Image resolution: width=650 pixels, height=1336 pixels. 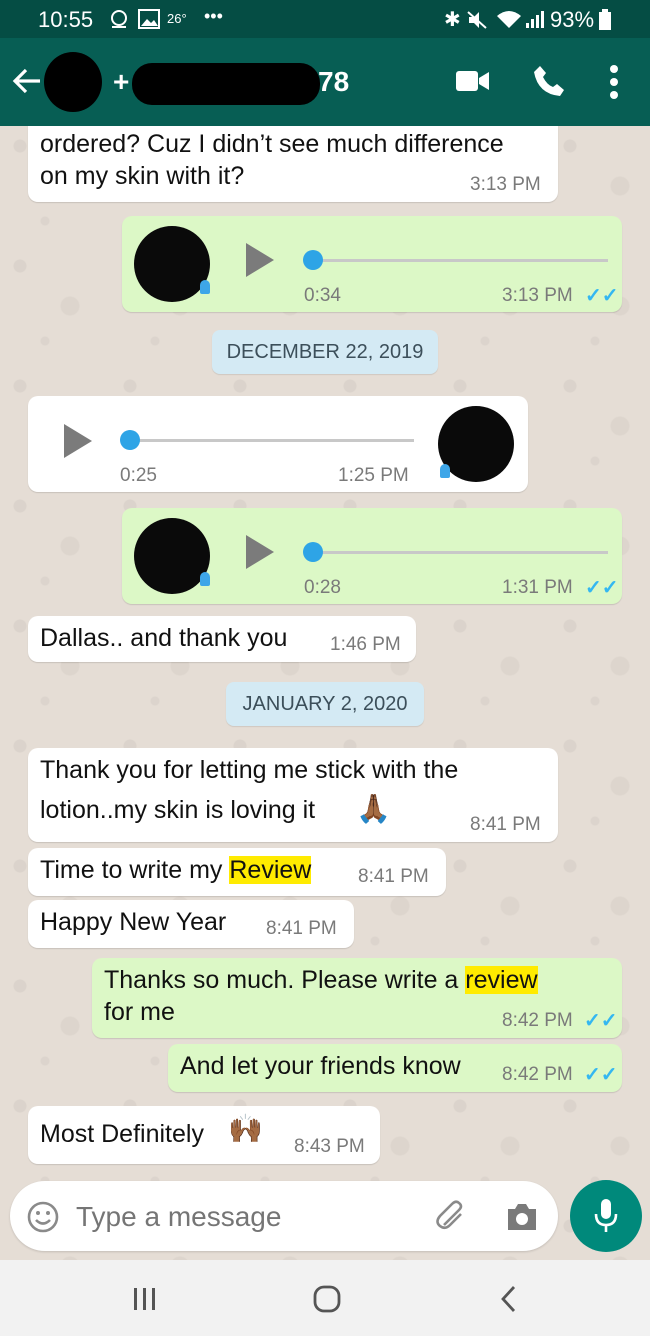 What do you see at coordinates (477, 20) in the screenshot?
I see `mute-icon` at bounding box center [477, 20].